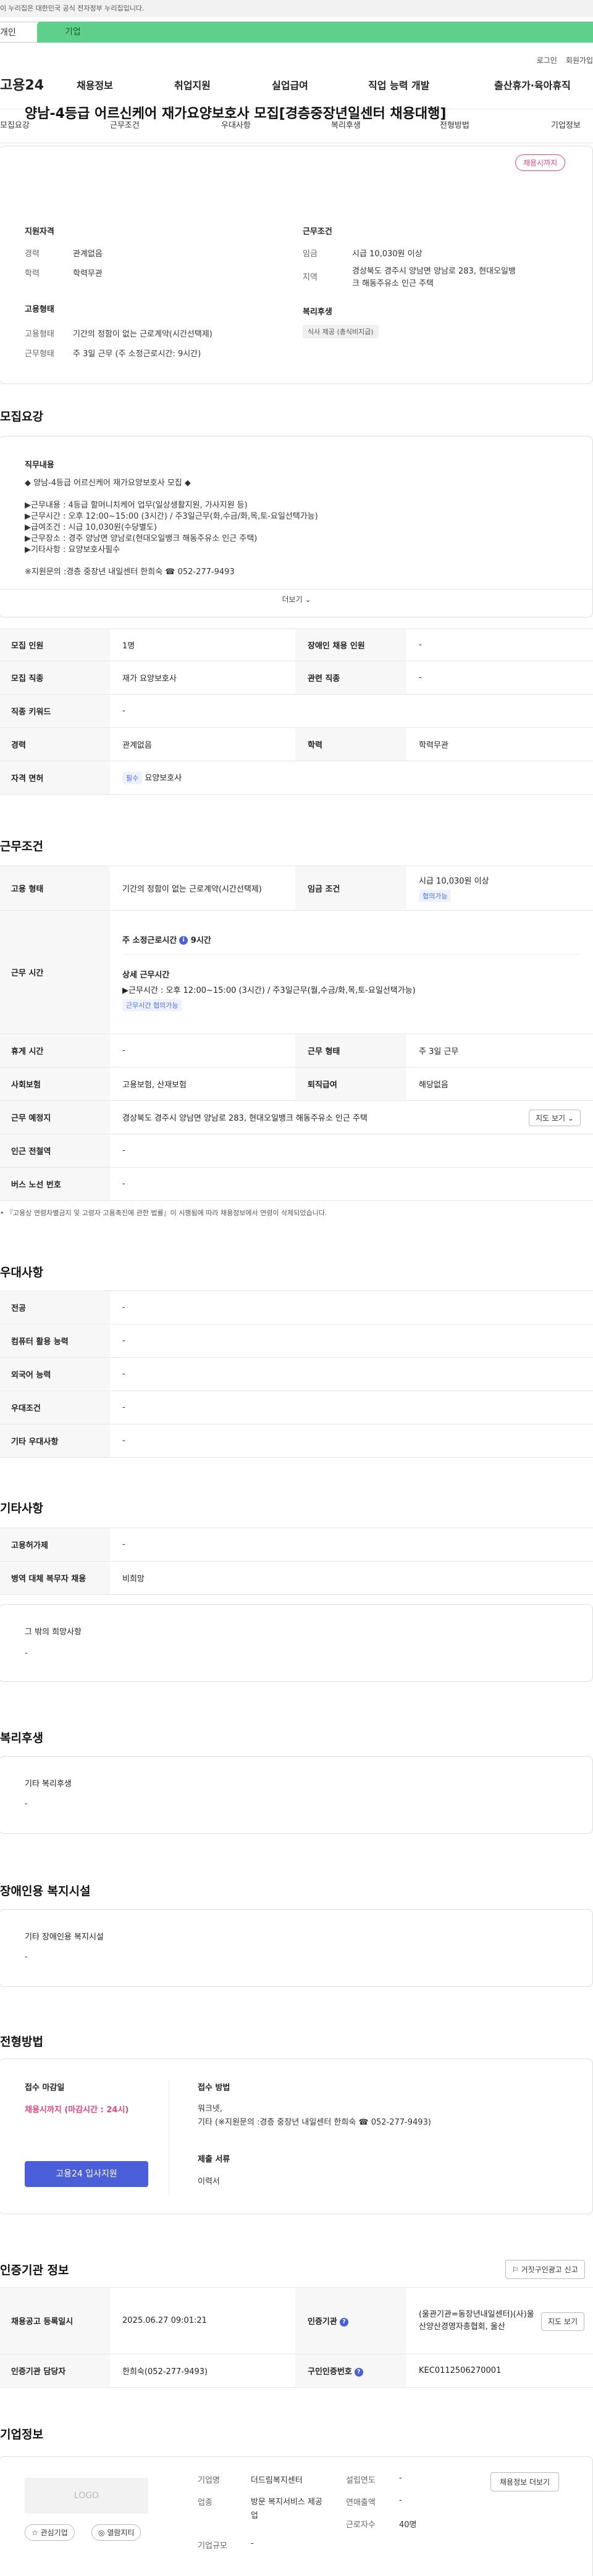 Image resolution: width=593 pixels, height=2576 pixels. Describe the element at coordinates (317, 312) in the screenshot. I see `welfare-heading: 복리후생` at that location.